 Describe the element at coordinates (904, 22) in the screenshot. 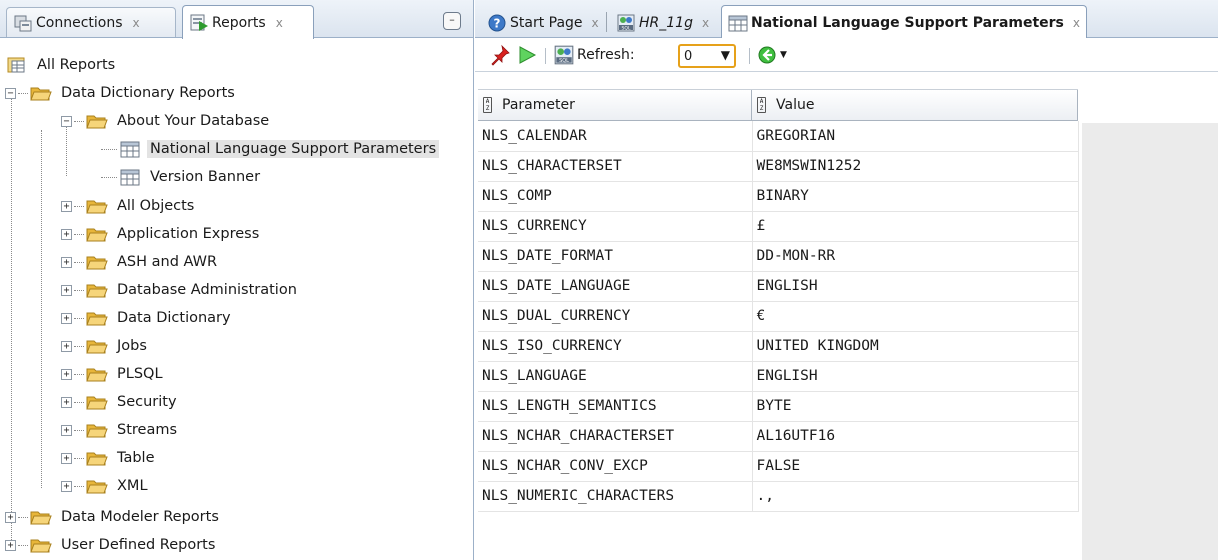

I see `tab-nls-parameters: National Language Support Parameters x` at that location.